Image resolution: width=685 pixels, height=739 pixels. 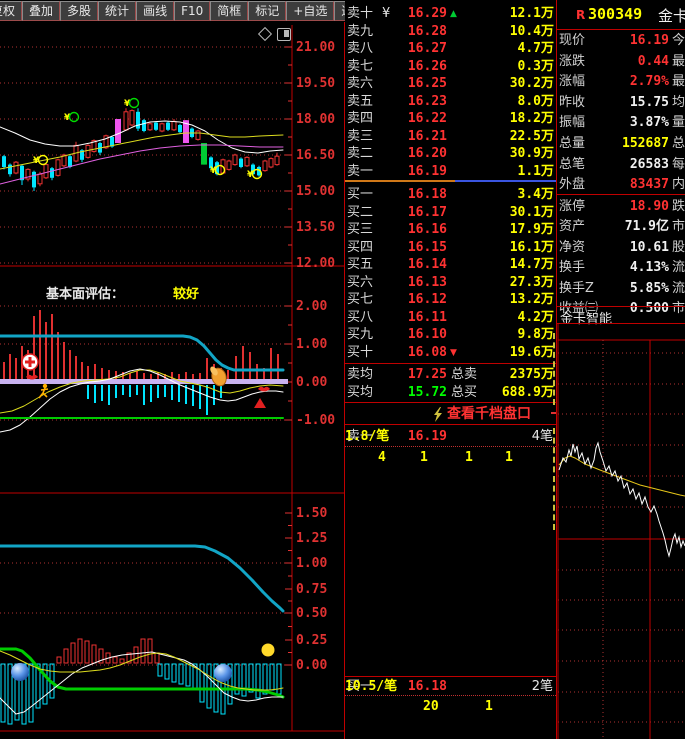 What do you see at coordinates (284, 34) in the screenshot?
I see `split-window-icon` at bounding box center [284, 34].